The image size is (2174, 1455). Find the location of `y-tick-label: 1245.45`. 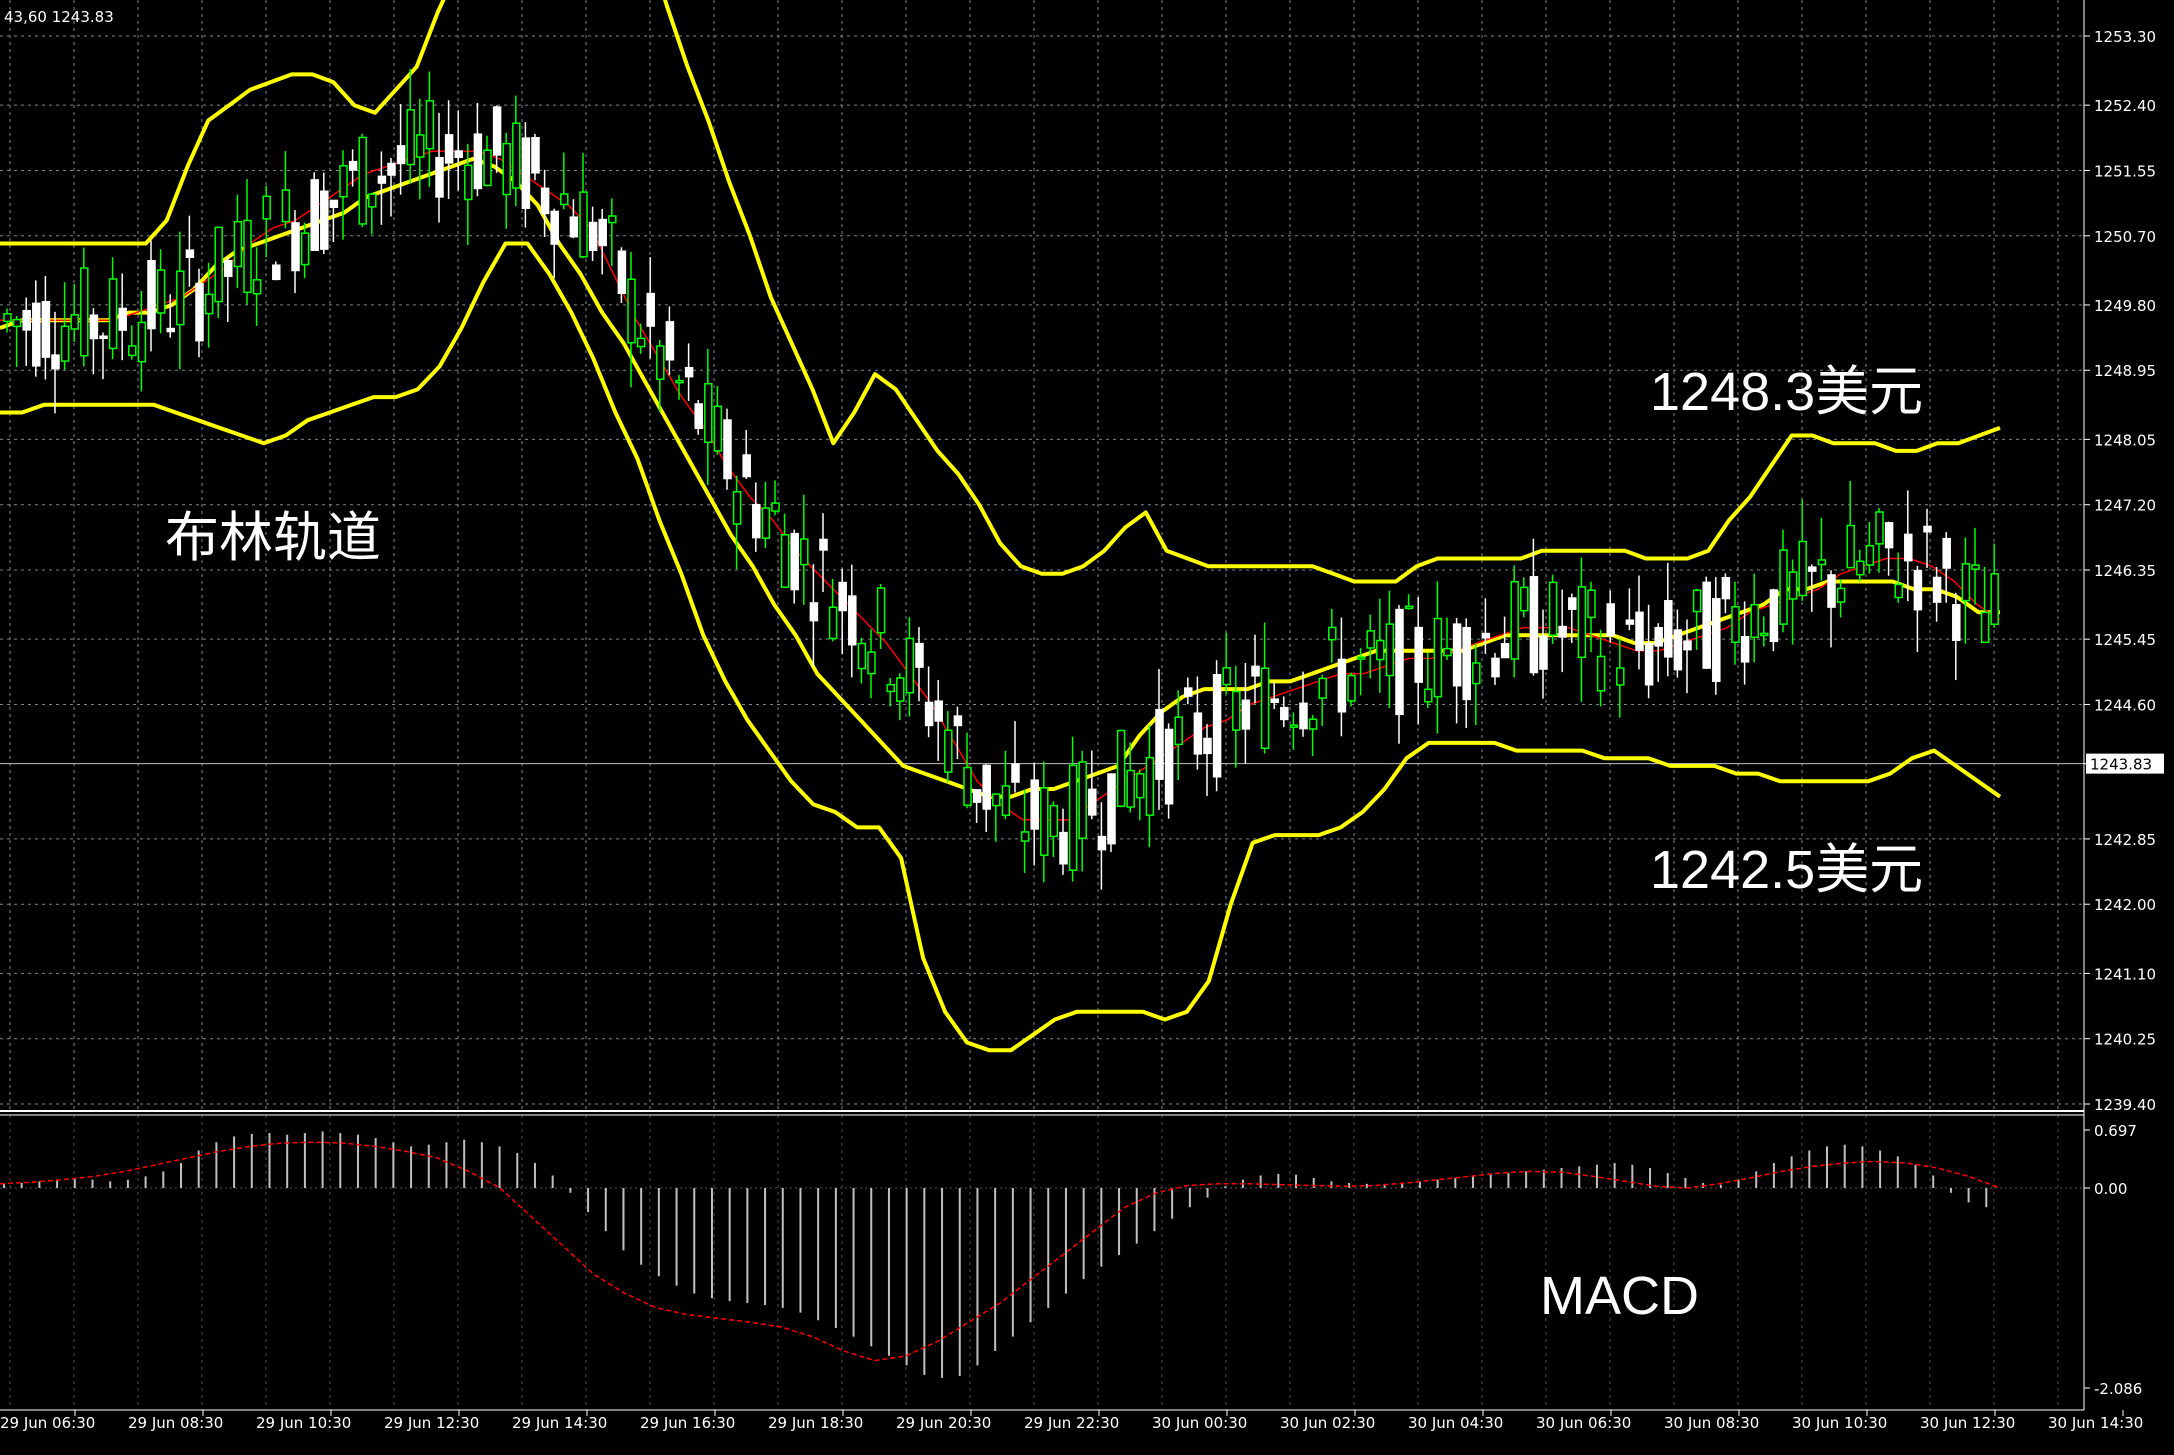

y-tick-label: 1245.45 is located at coordinates (2125, 640).